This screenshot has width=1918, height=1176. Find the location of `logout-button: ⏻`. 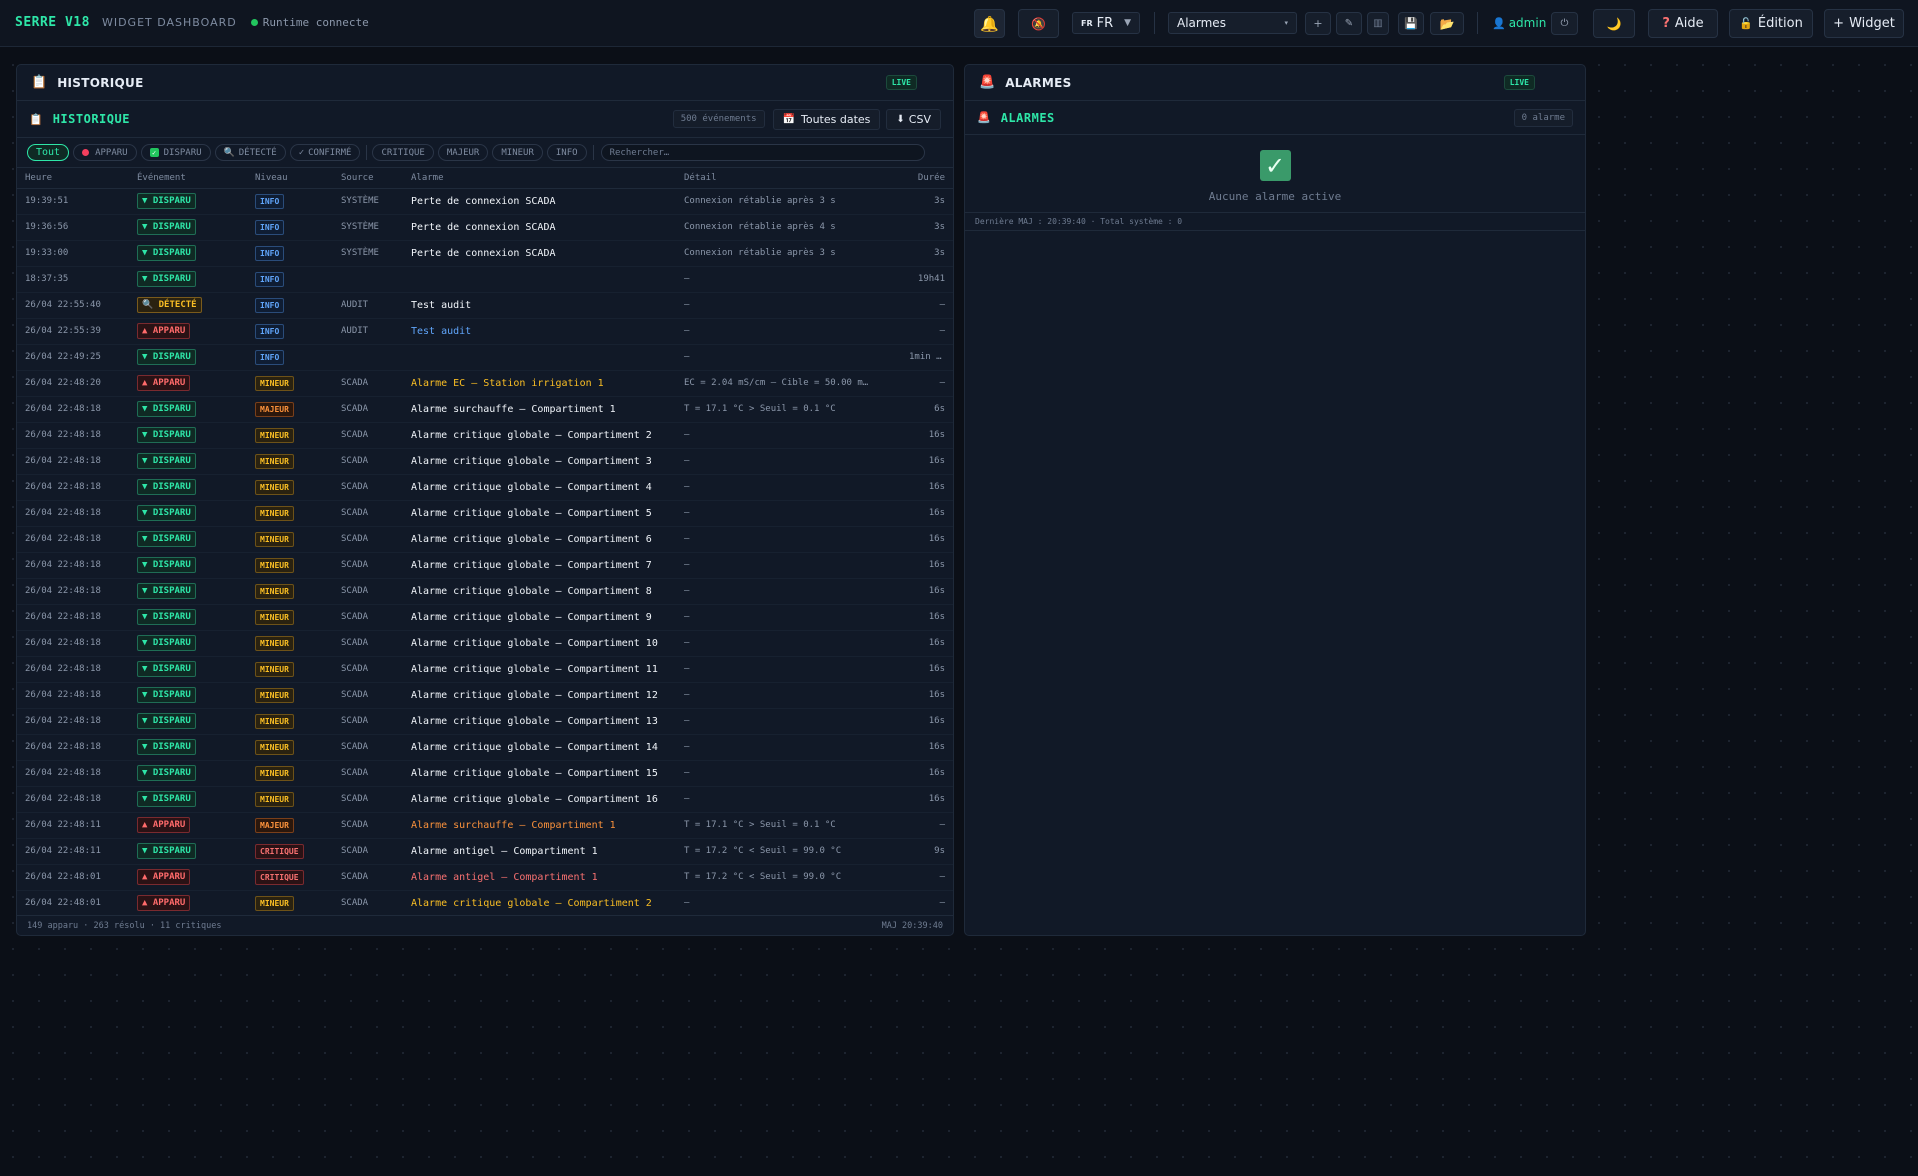

logout-button: ⏻ is located at coordinates (1564, 23).